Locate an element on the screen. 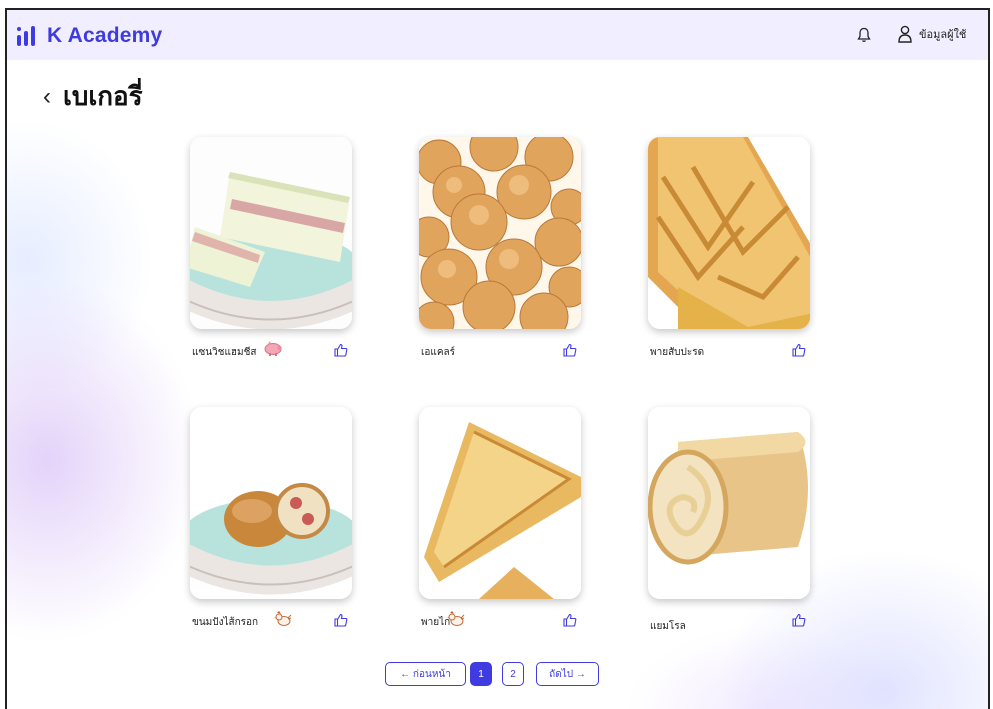  chicken-pie-image is located at coordinates (500, 503).